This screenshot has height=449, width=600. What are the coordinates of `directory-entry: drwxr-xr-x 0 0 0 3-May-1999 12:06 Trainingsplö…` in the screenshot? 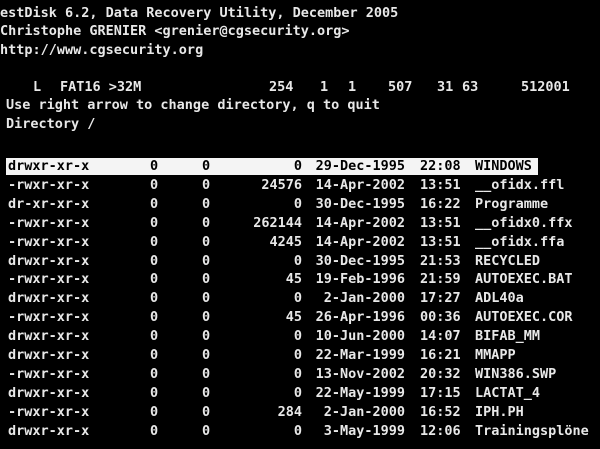 It's located at (300, 431).